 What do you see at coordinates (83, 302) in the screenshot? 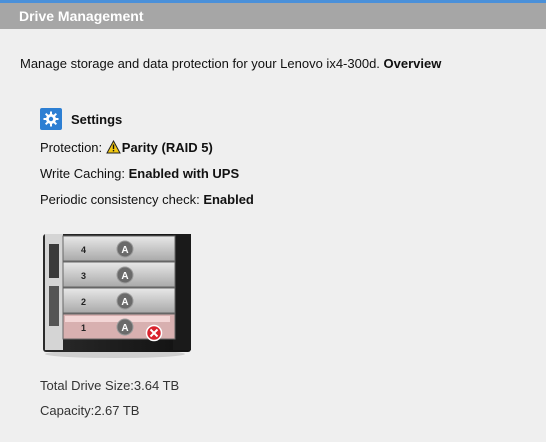
I see `bay-2-number: 2` at bounding box center [83, 302].